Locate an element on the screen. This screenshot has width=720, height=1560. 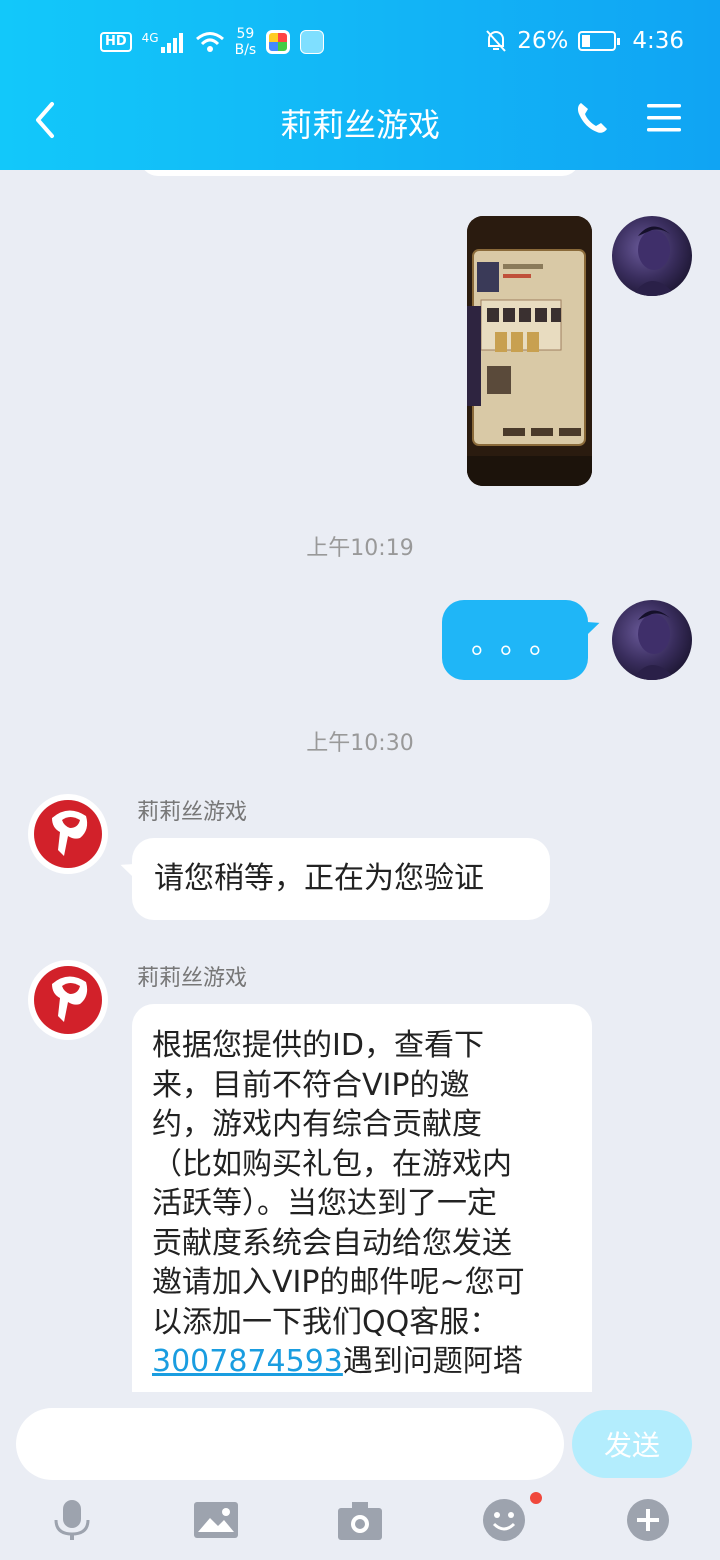
app-store-notification-icon is located at coordinates (312, 42).